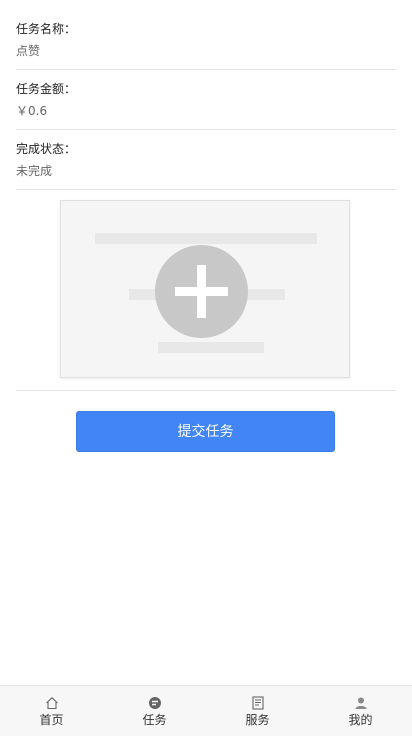  What do you see at coordinates (154, 711) in the screenshot?
I see `tab-task: 任务` at bounding box center [154, 711].